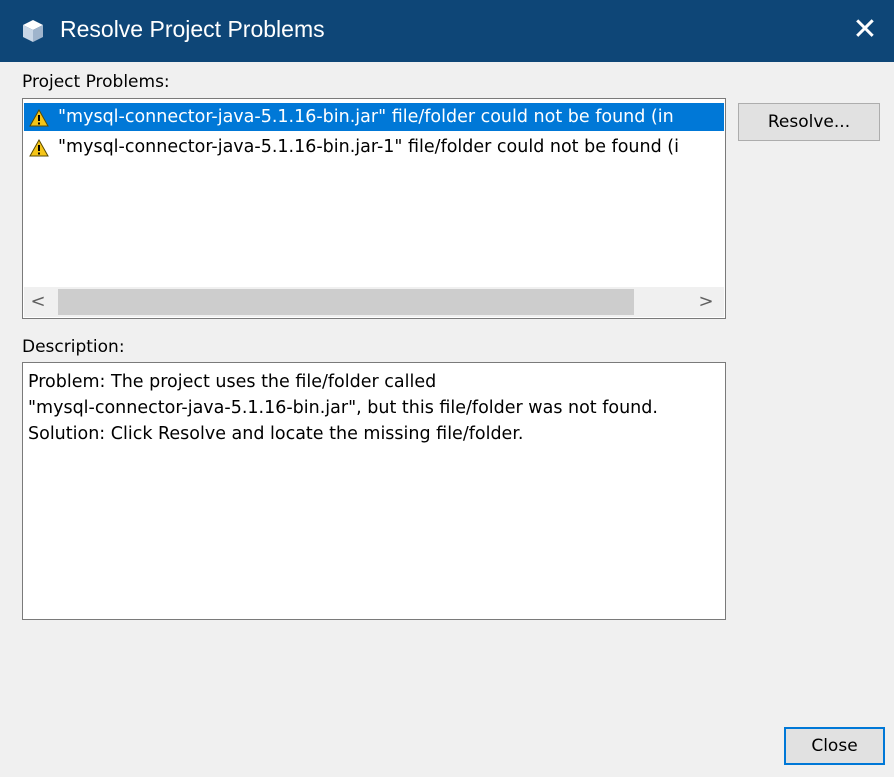 The image size is (894, 777). What do you see at coordinates (346, 302) in the screenshot?
I see `scrollbar-thumb` at bounding box center [346, 302].